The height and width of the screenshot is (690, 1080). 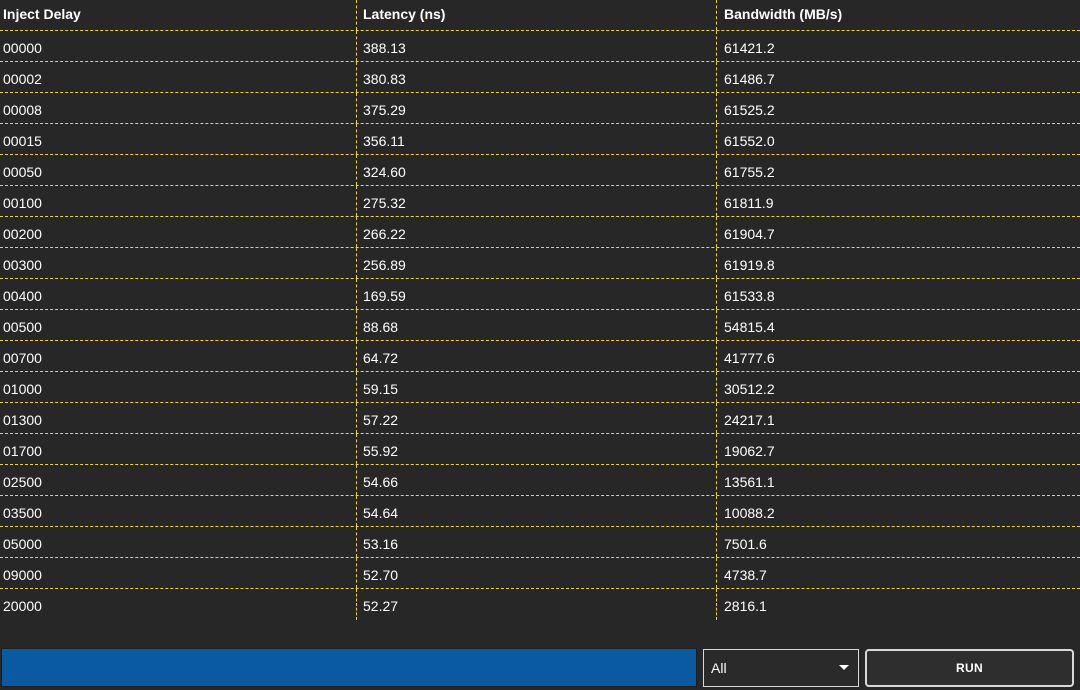 I want to click on cell-inject-delay: 00050, so click(x=178, y=170).